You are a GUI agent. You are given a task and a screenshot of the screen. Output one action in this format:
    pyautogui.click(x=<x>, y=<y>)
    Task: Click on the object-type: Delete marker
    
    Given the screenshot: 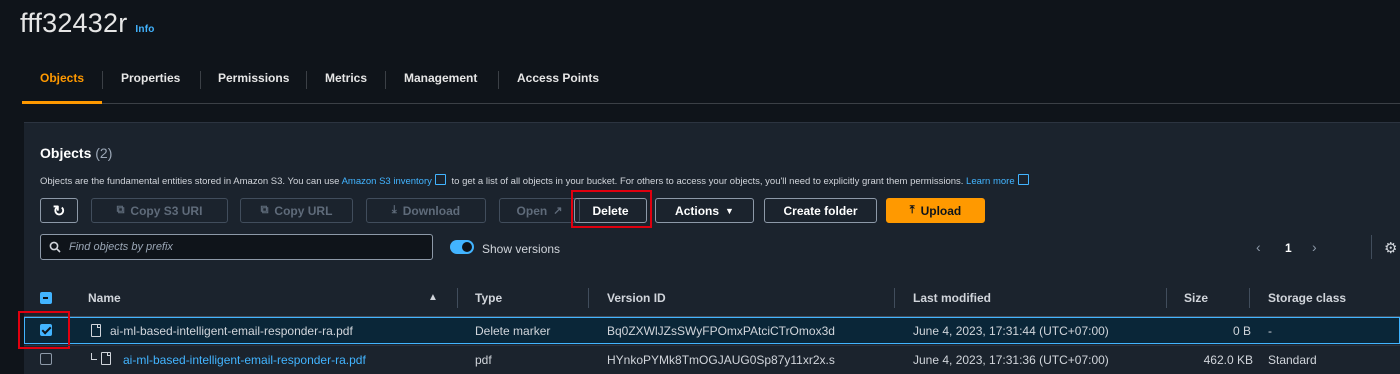 What is the action you would take?
    pyautogui.click(x=513, y=331)
    